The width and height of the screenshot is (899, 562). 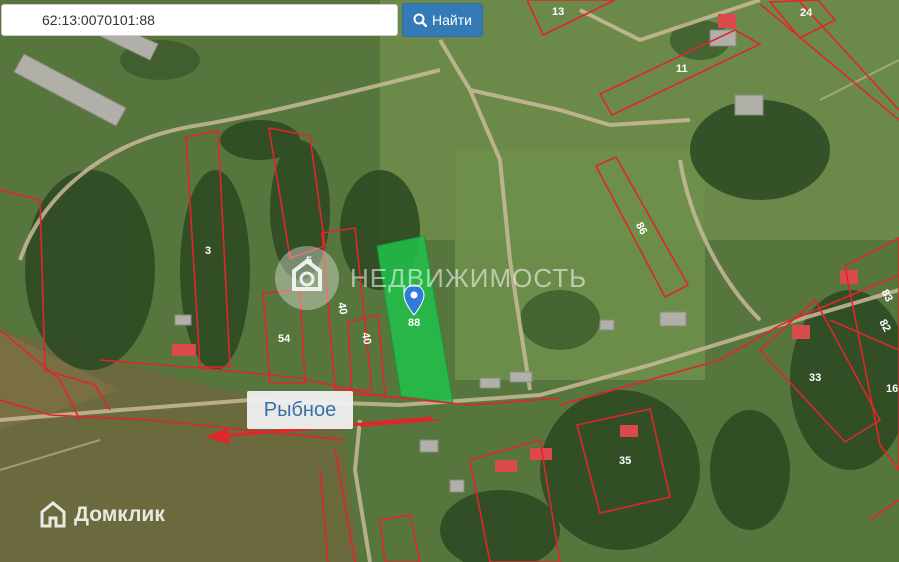 What do you see at coordinates (625, 461) in the screenshot?
I see `plot-label: 35` at bounding box center [625, 461].